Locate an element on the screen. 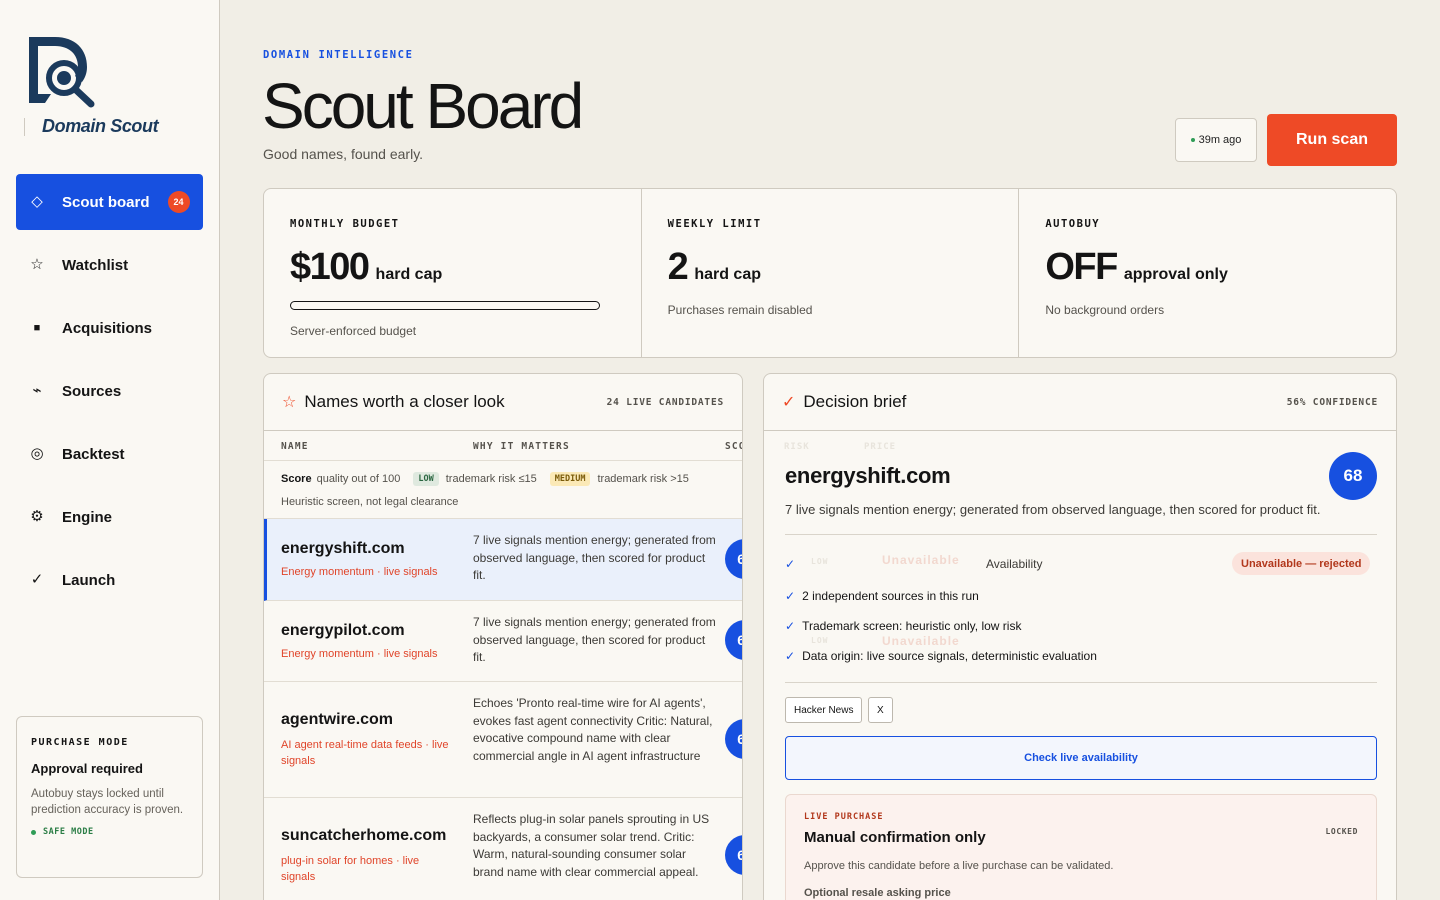  availability-status-badge: Unavailable — rejected is located at coordinates (1301, 563).